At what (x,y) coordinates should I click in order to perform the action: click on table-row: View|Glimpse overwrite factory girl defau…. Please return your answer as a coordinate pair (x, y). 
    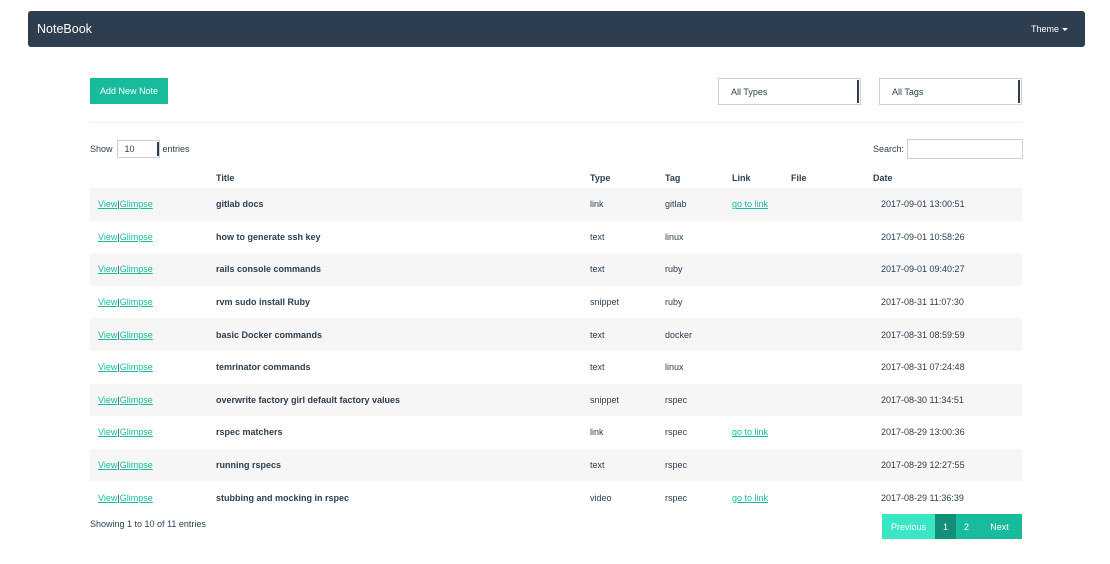
    Looking at the image, I should click on (556, 400).